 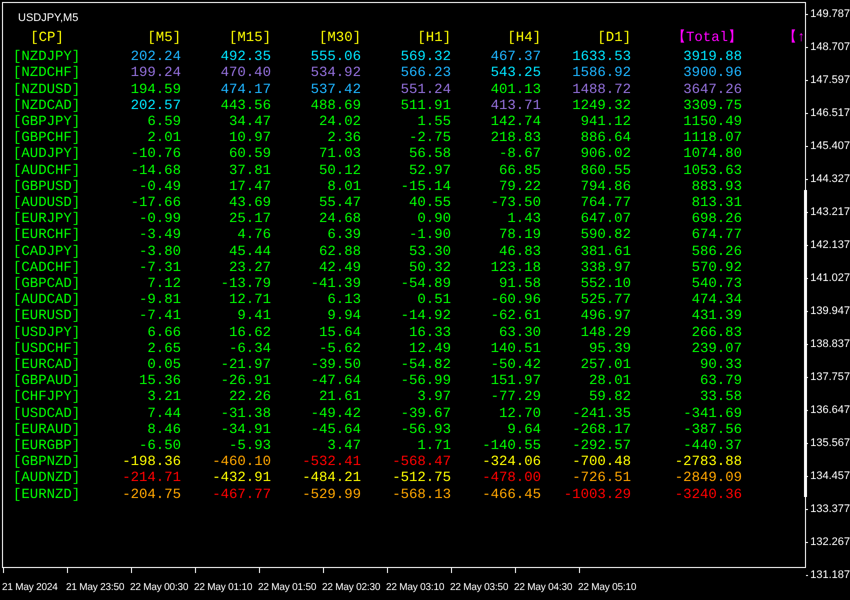 I want to click on price-label: 149.787, so click(x=830, y=14).